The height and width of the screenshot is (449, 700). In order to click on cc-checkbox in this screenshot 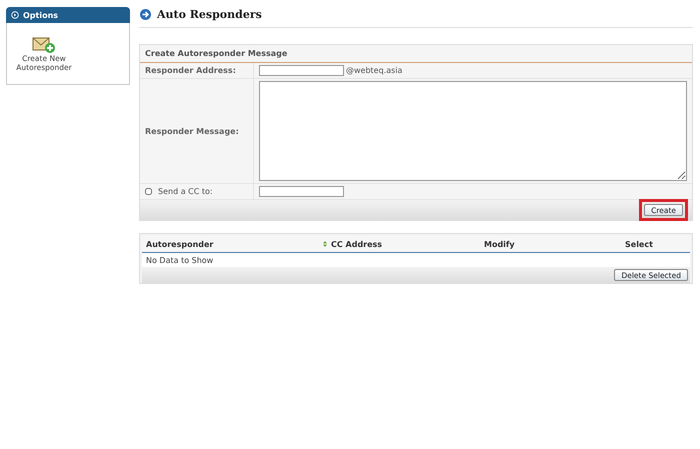, I will do `click(148, 191)`.